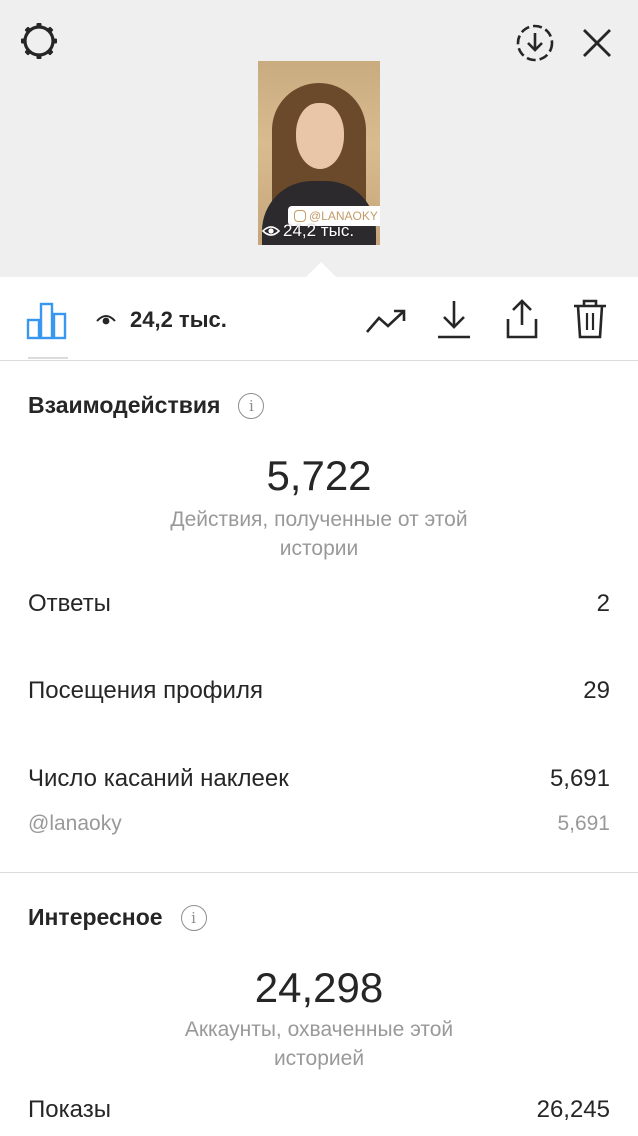  I want to click on insights-tab-indicator, so click(48, 358).